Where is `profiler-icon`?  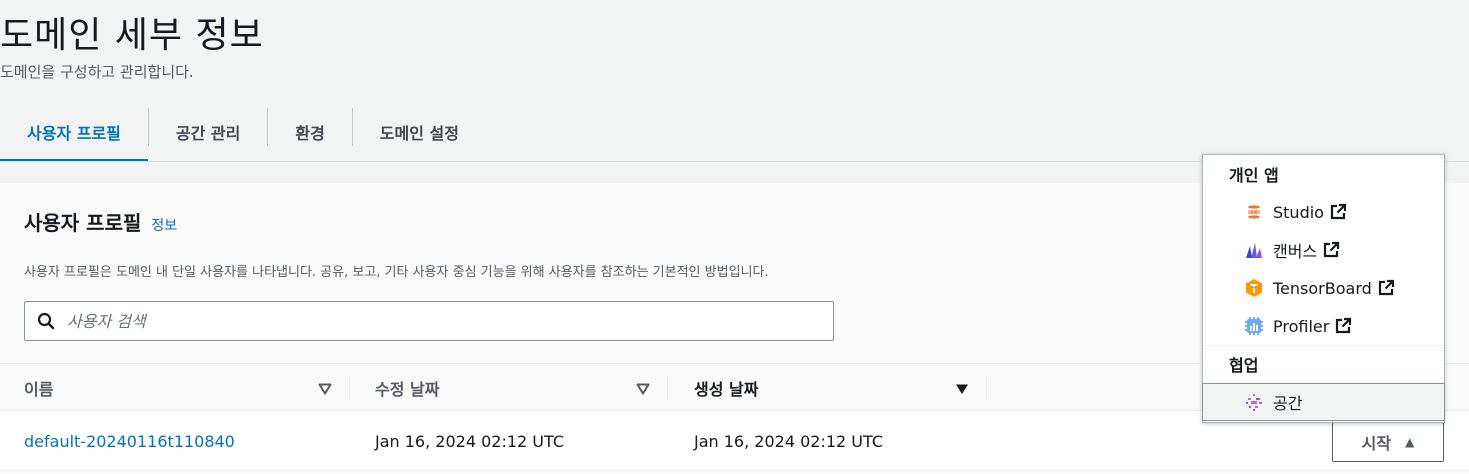 profiler-icon is located at coordinates (1254, 326).